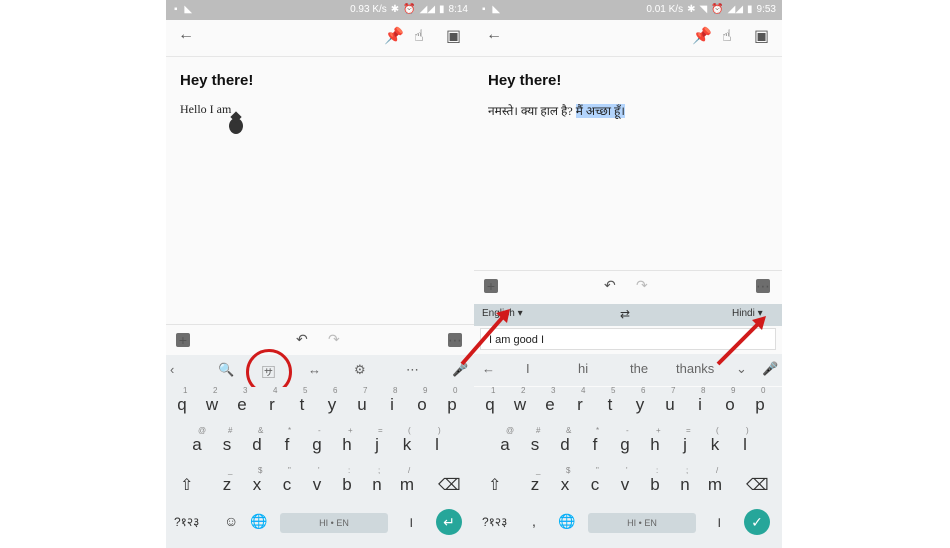  Describe the element at coordinates (556, 110) in the screenshot. I see `note-body: नमस्ते। क्या हाल है? मैं अच्छा हूँ।` at that location.